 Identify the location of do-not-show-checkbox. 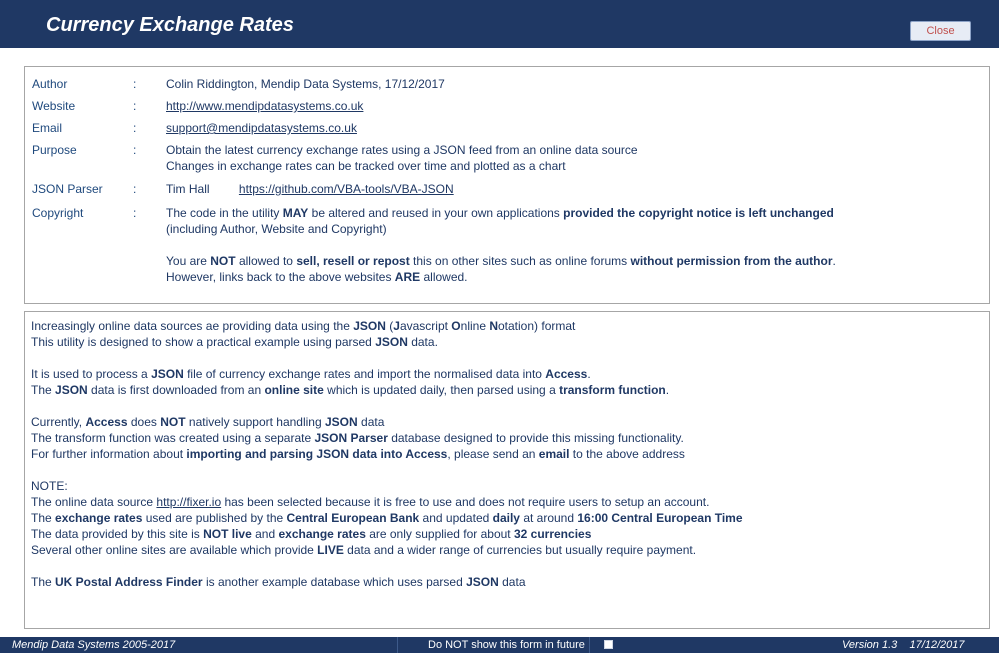
(608, 644).